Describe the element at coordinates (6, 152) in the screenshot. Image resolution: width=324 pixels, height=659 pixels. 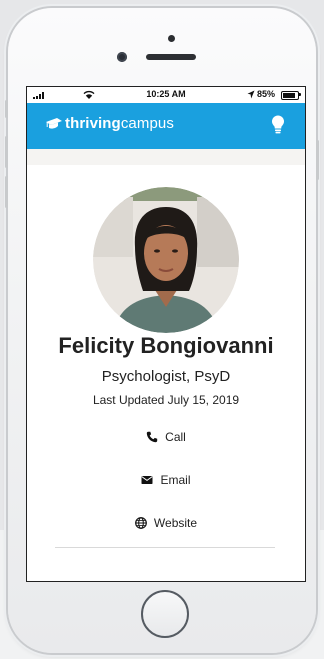
I see `volume-up-button` at that location.